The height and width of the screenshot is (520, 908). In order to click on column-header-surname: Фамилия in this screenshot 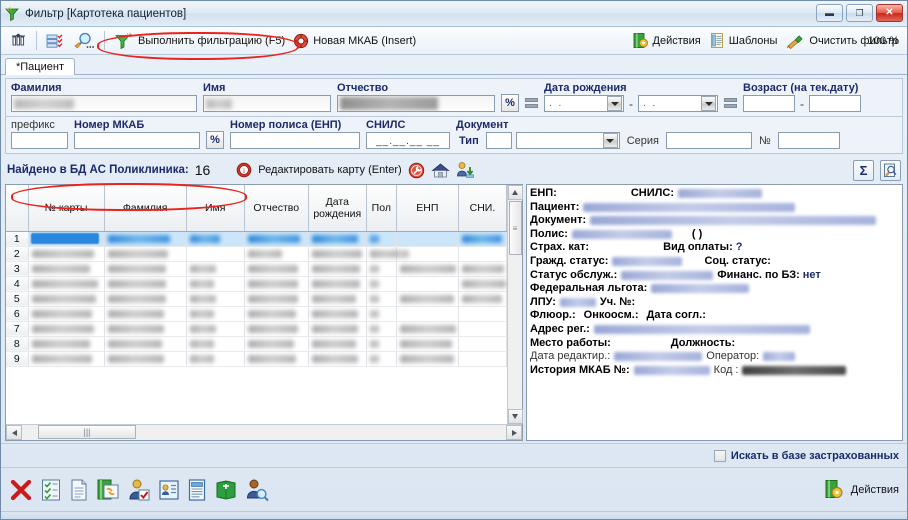, I will do `click(145, 208)`.